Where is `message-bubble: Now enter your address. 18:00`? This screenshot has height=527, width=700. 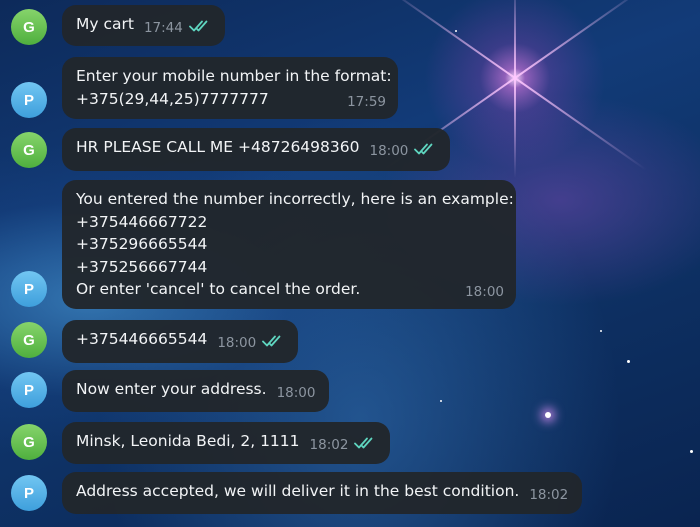
message-bubble: Now enter your address. 18:00 is located at coordinates (196, 391).